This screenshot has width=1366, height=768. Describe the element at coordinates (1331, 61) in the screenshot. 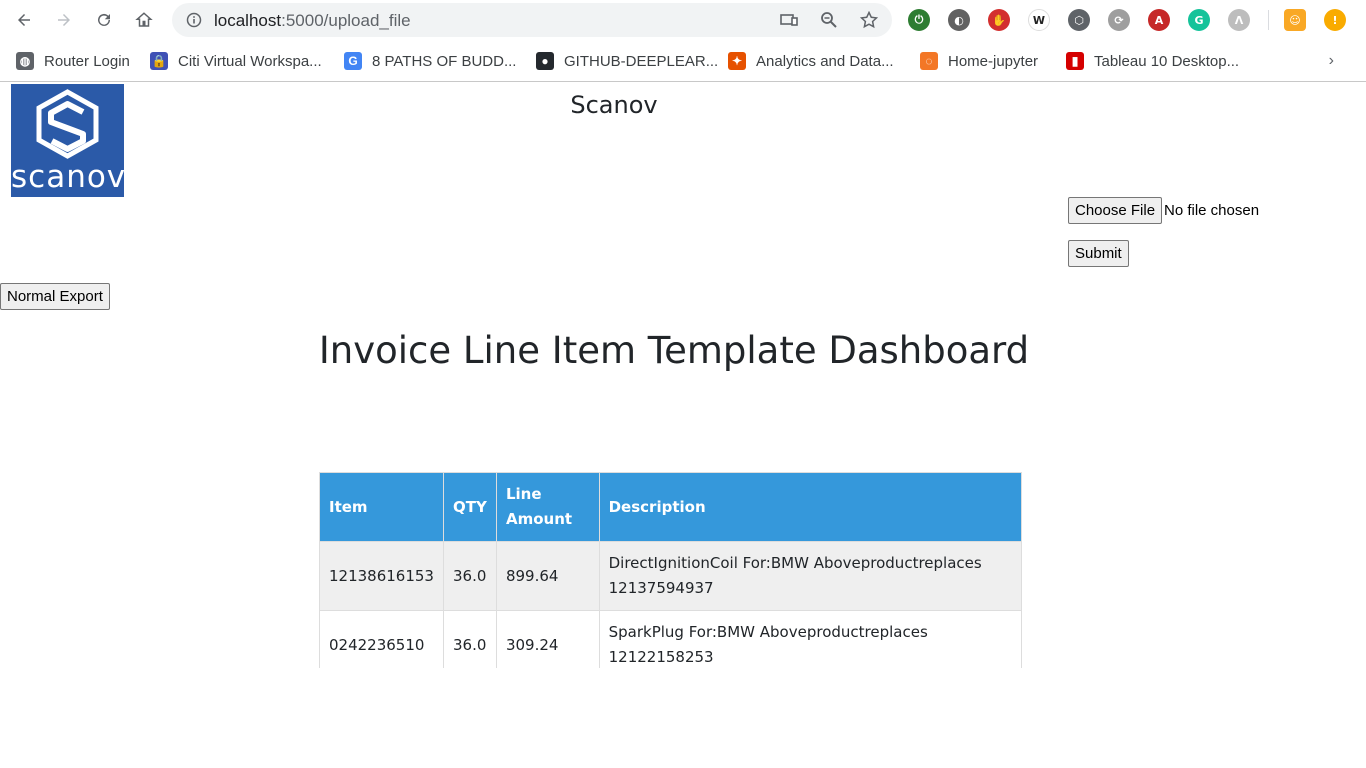

I see `bookmarks-more-chevron-icon: ›` at that location.